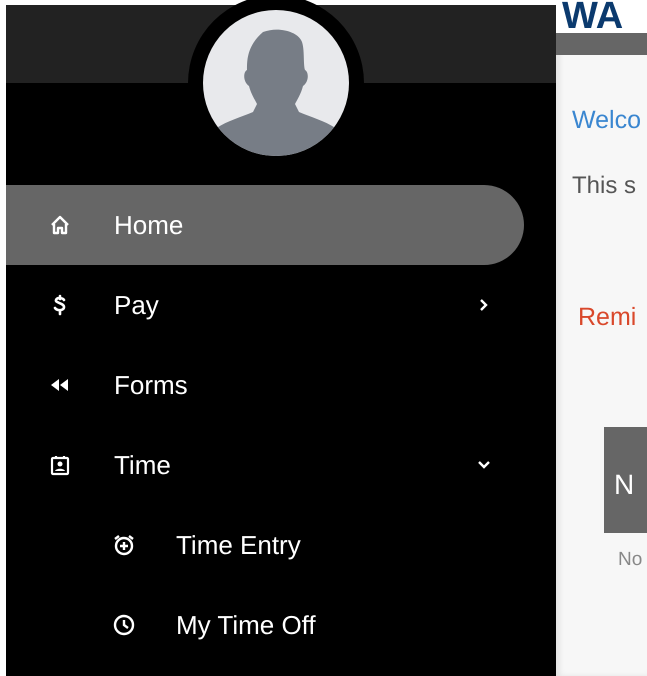  Describe the element at coordinates (265, 545) in the screenshot. I see `submenu-item: Time Entry` at that location.